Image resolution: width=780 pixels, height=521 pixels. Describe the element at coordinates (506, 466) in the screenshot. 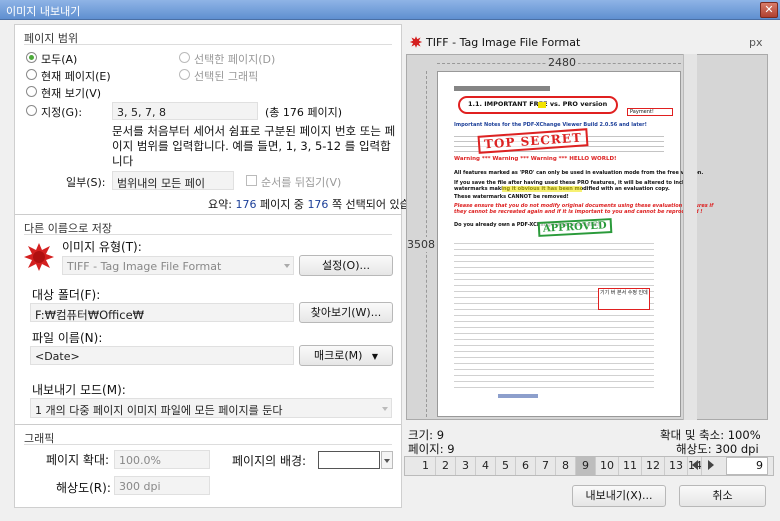

I see `page-tab-5: 5` at that location.